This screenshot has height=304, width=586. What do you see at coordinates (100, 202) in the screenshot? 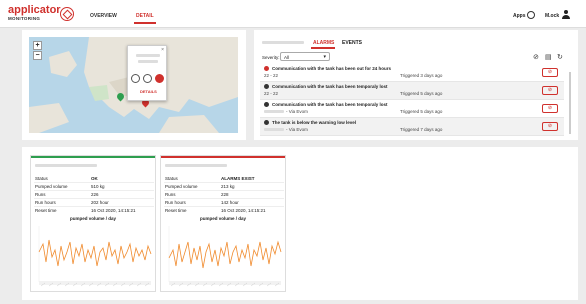
I see `row-value: 202 hour` at bounding box center [100, 202].